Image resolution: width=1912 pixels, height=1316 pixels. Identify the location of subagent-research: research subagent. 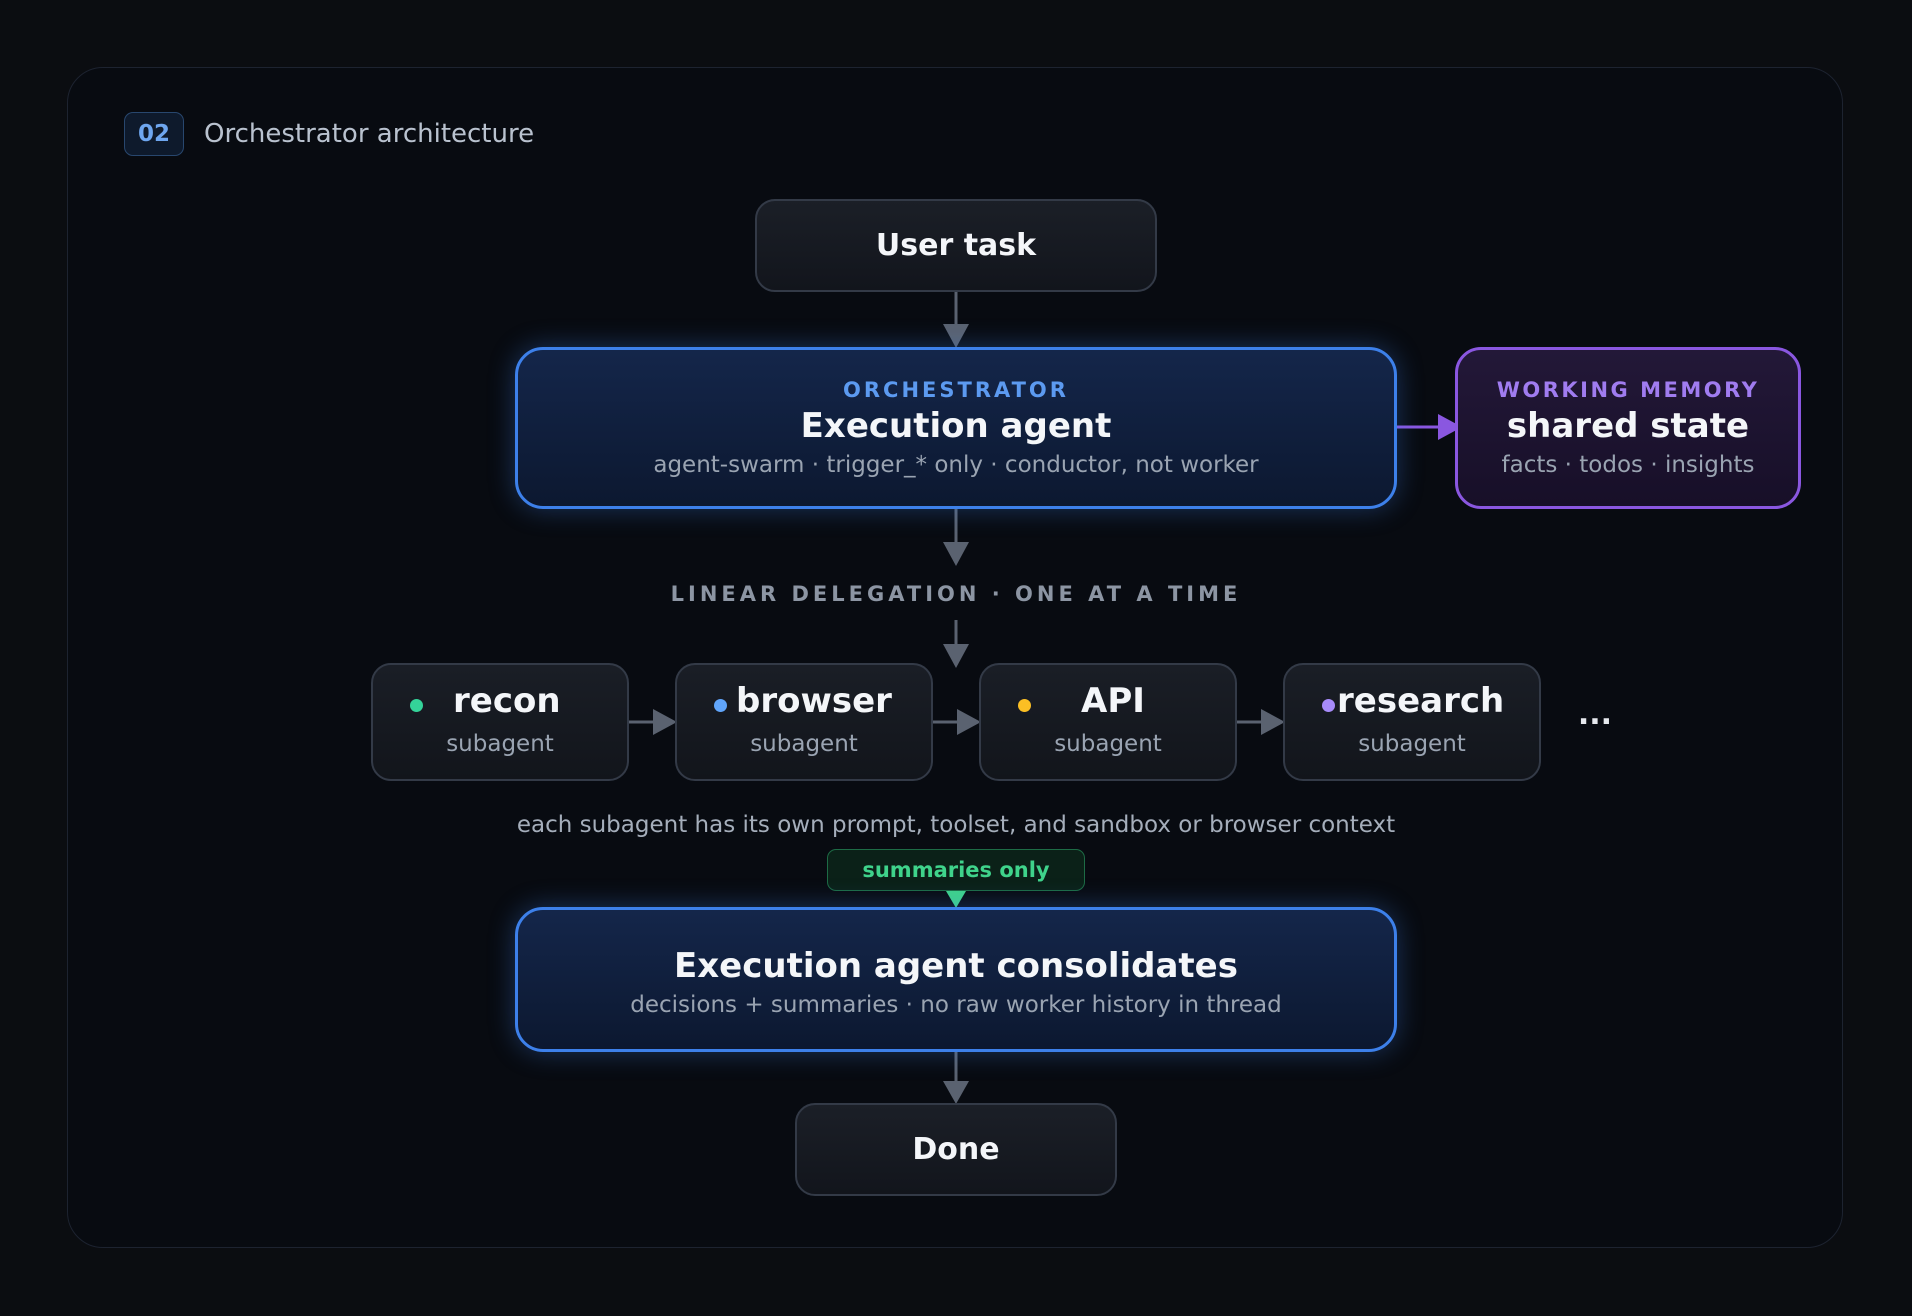
(1412, 722).